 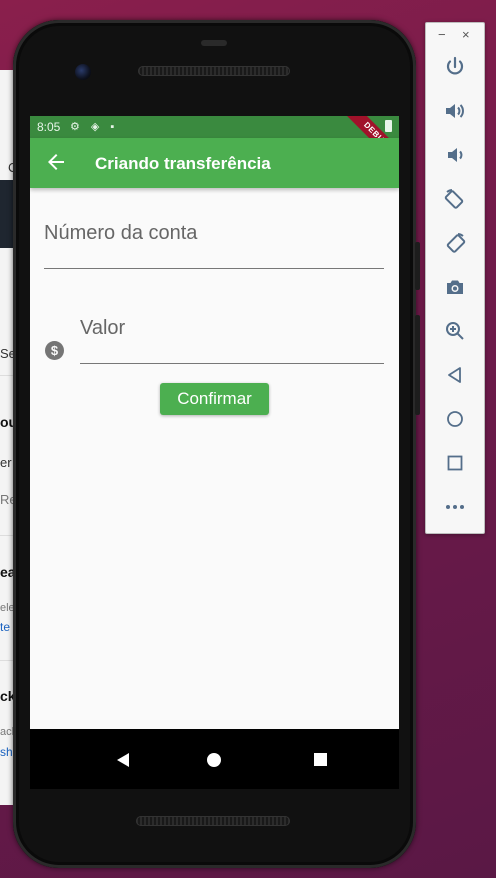 I want to click on nav-home-icon, so click(x=214, y=760).